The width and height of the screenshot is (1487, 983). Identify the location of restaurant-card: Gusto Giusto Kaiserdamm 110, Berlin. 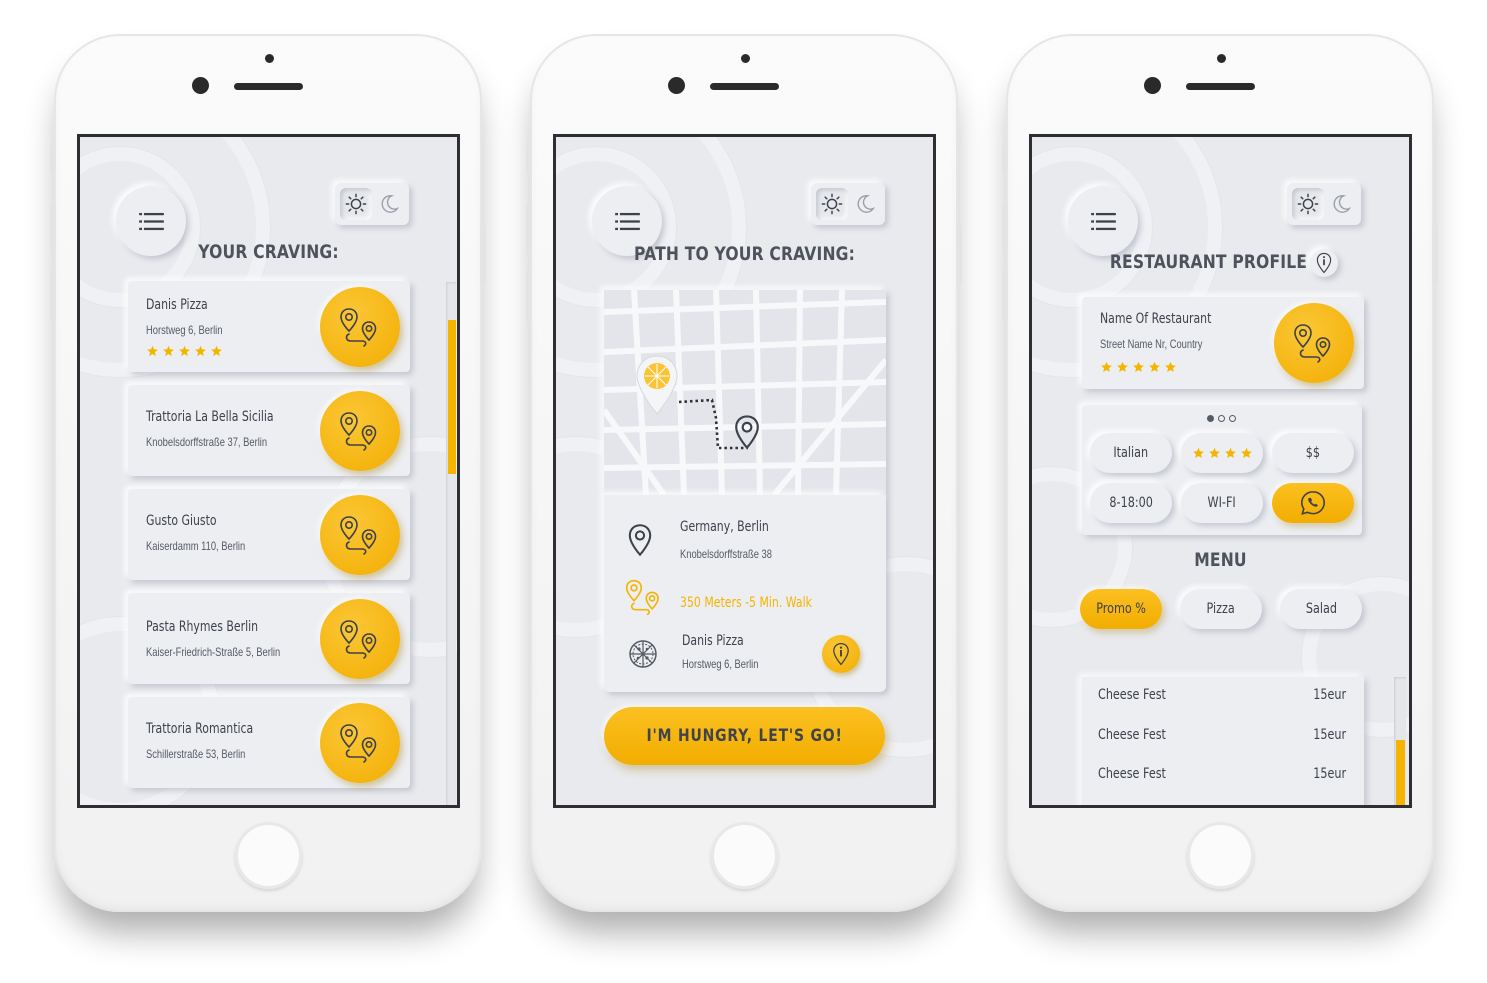
(269, 534).